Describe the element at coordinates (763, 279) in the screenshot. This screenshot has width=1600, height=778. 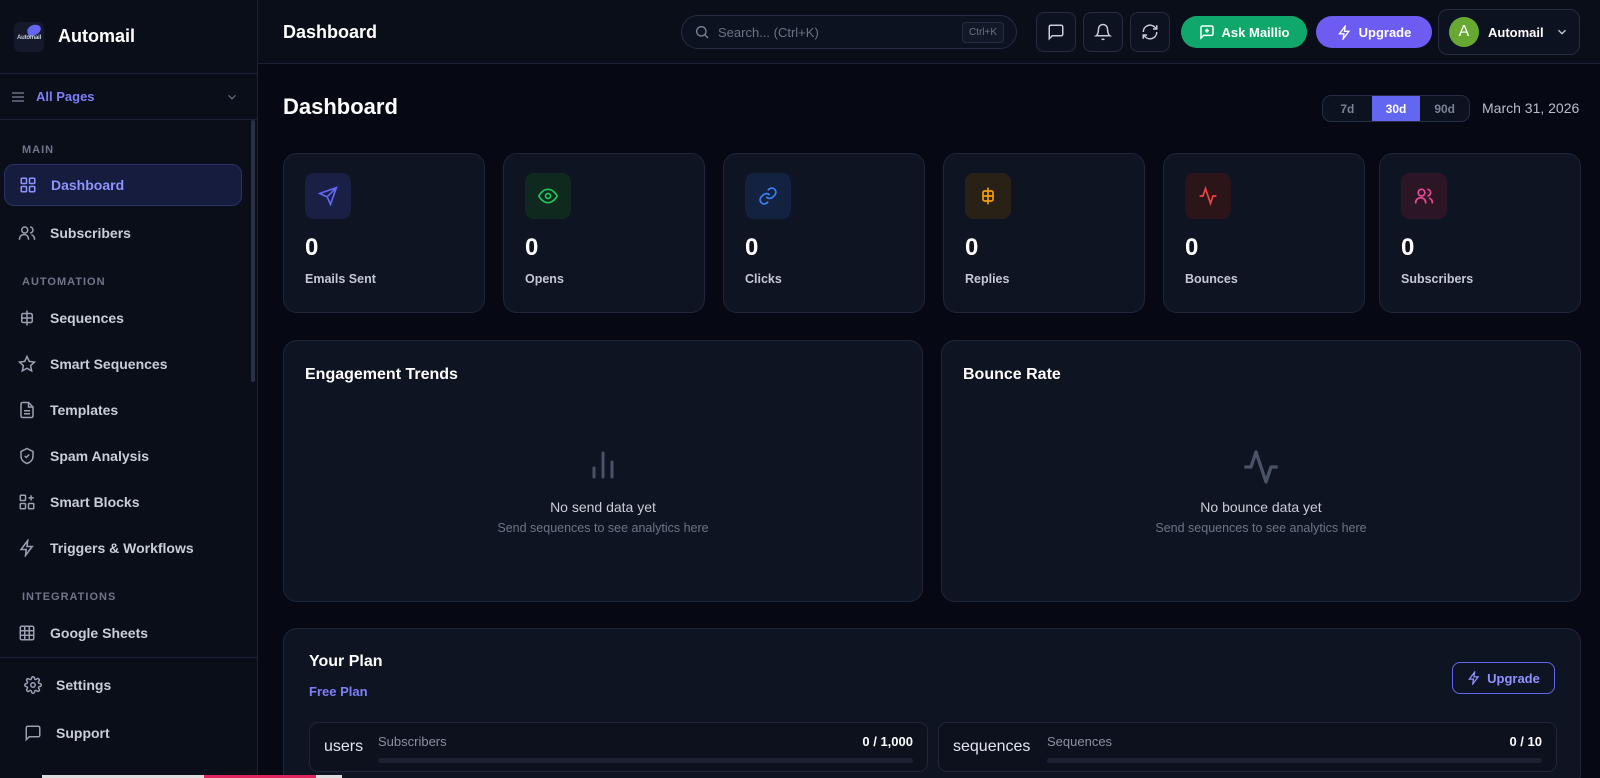
I see `stat-label: Clicks` at that location.